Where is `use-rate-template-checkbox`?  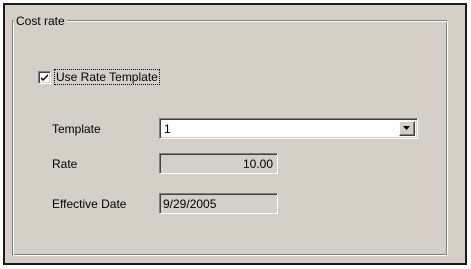 use-rate-template-checkbox is located at coordinates (44, 77).